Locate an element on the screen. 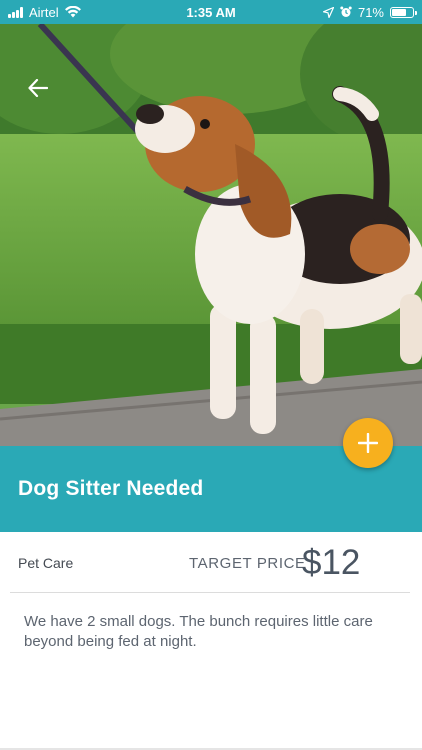 This screenshot has height=750, width=422. listing-info-row: Pet Care TARGET PRICE $12 is located at coordinates (211, 563).